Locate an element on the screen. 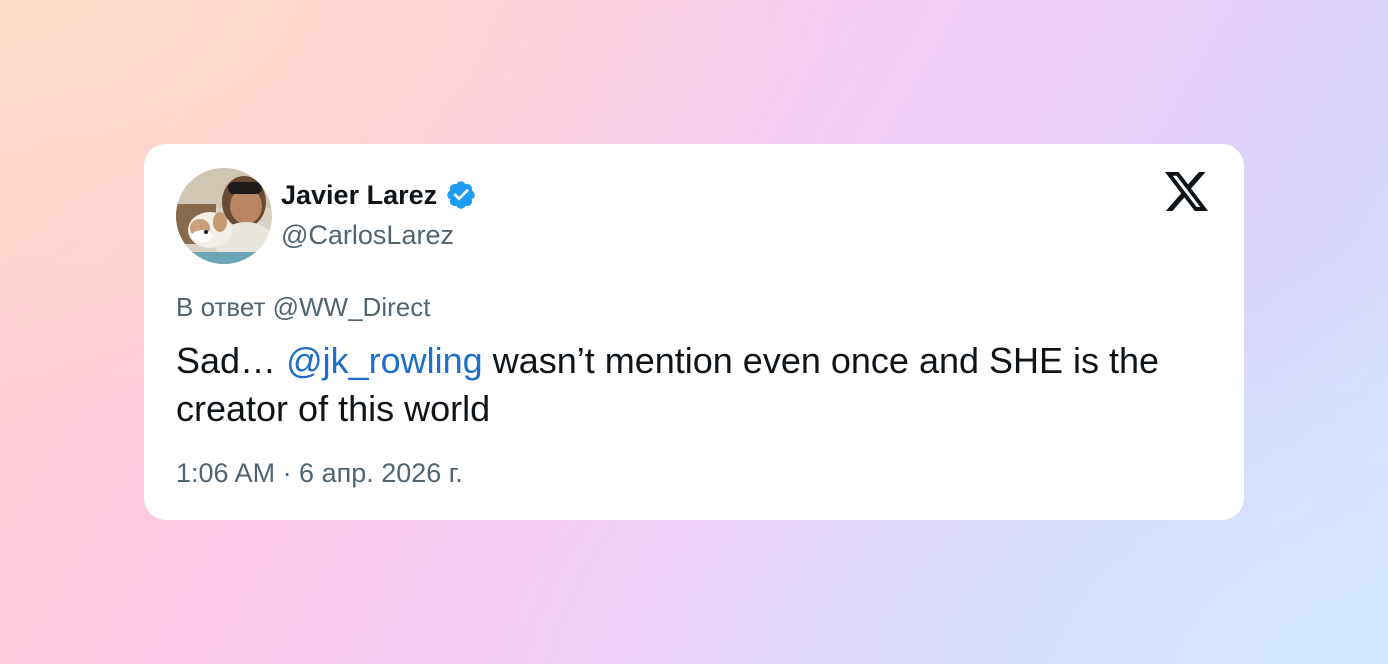 Image resolution: width=1388 pixels, height=664 pixels. avatar-photo is located at coordinates (224, 216).